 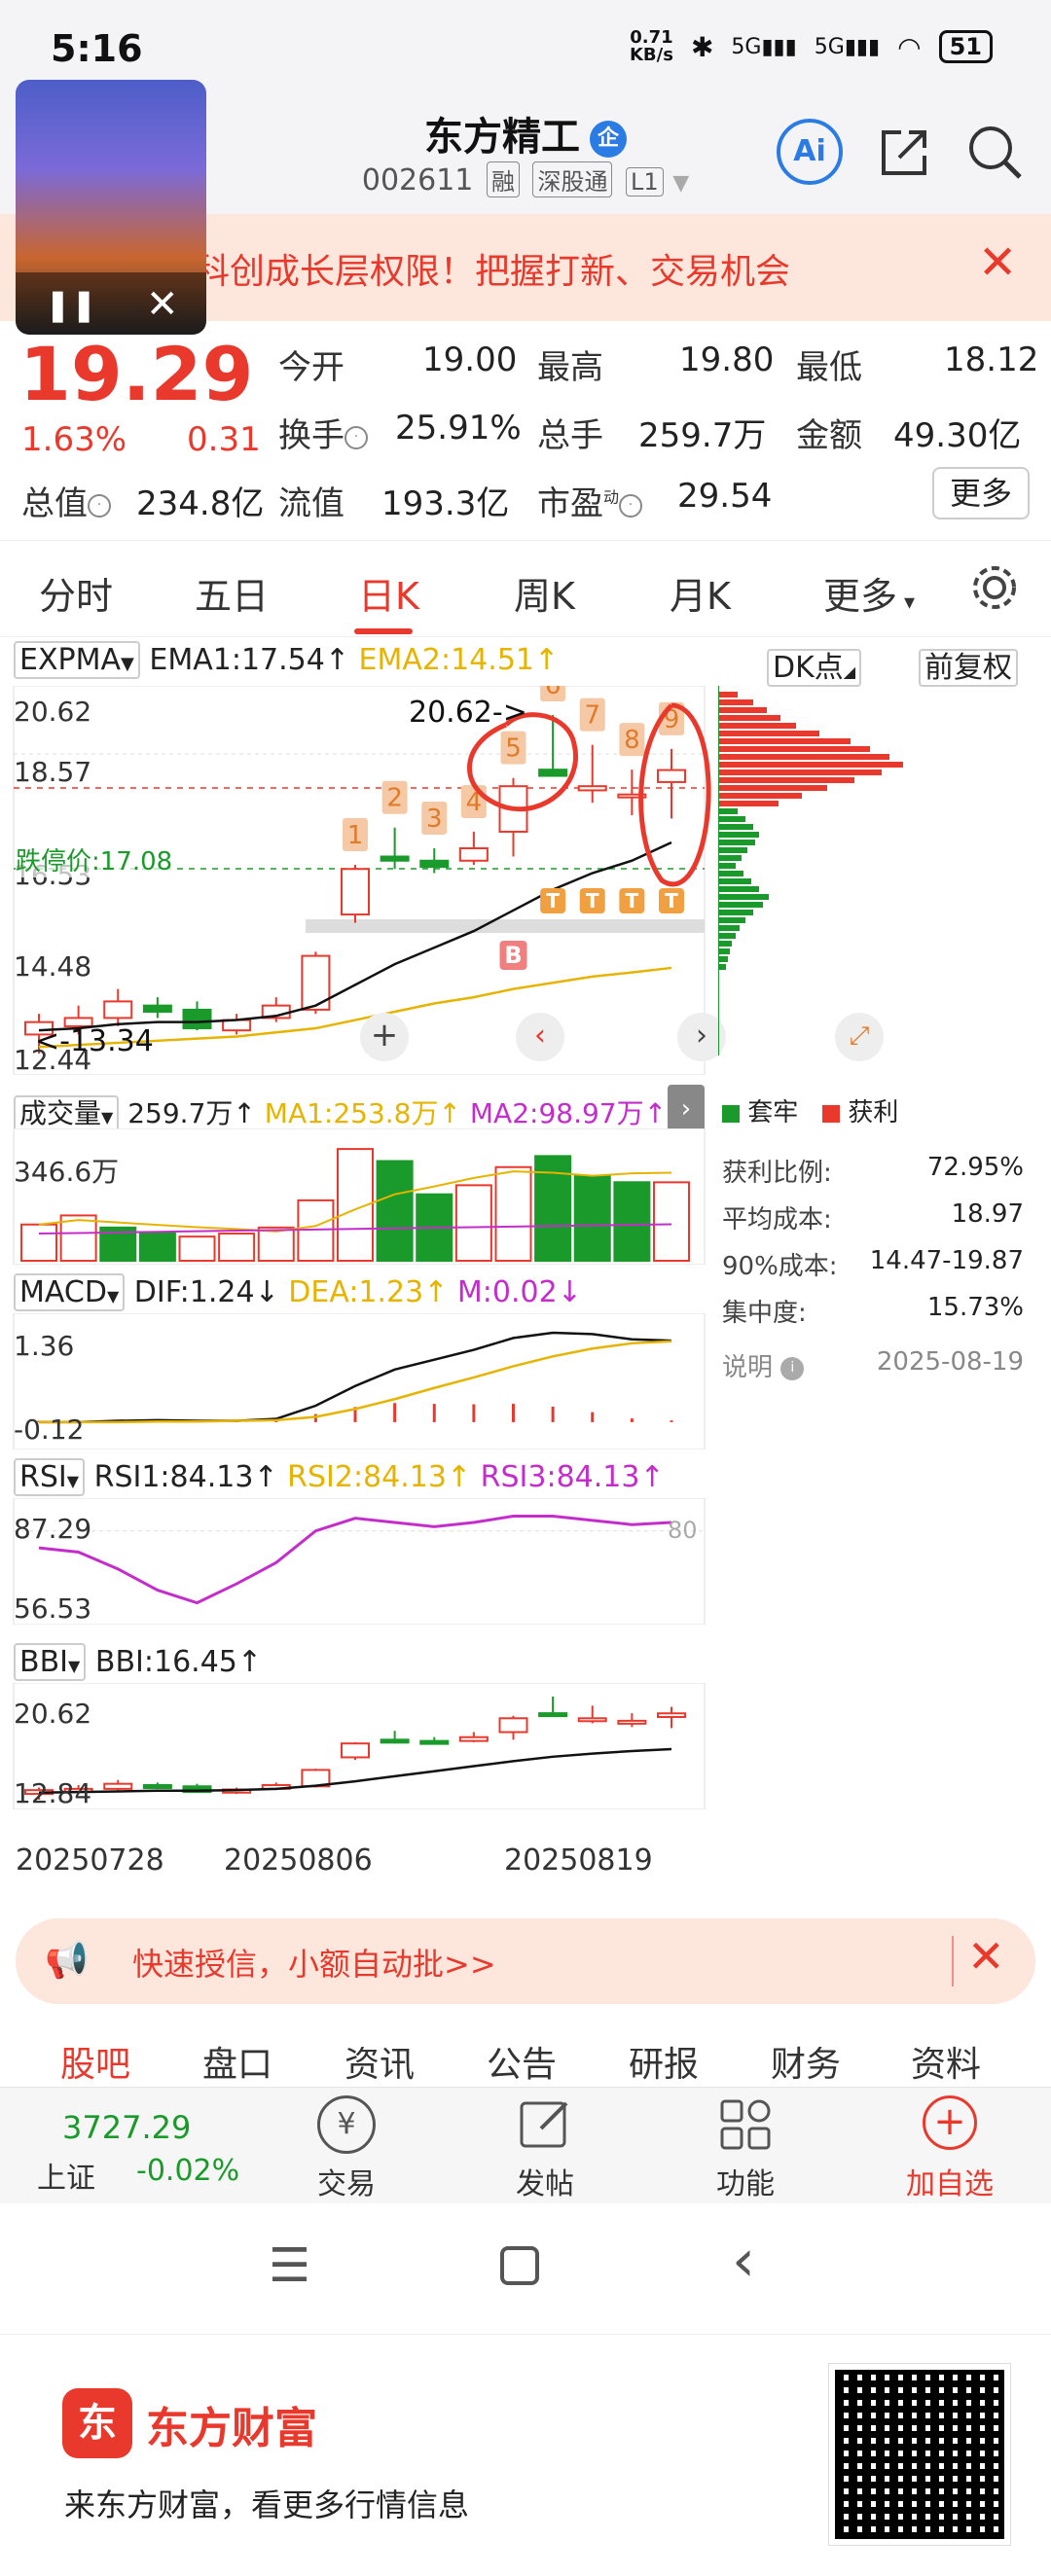 What do you see at coordinates (519, 2265) in the screenshot?
I see `home-icon` at bounding box center [519, 2265].